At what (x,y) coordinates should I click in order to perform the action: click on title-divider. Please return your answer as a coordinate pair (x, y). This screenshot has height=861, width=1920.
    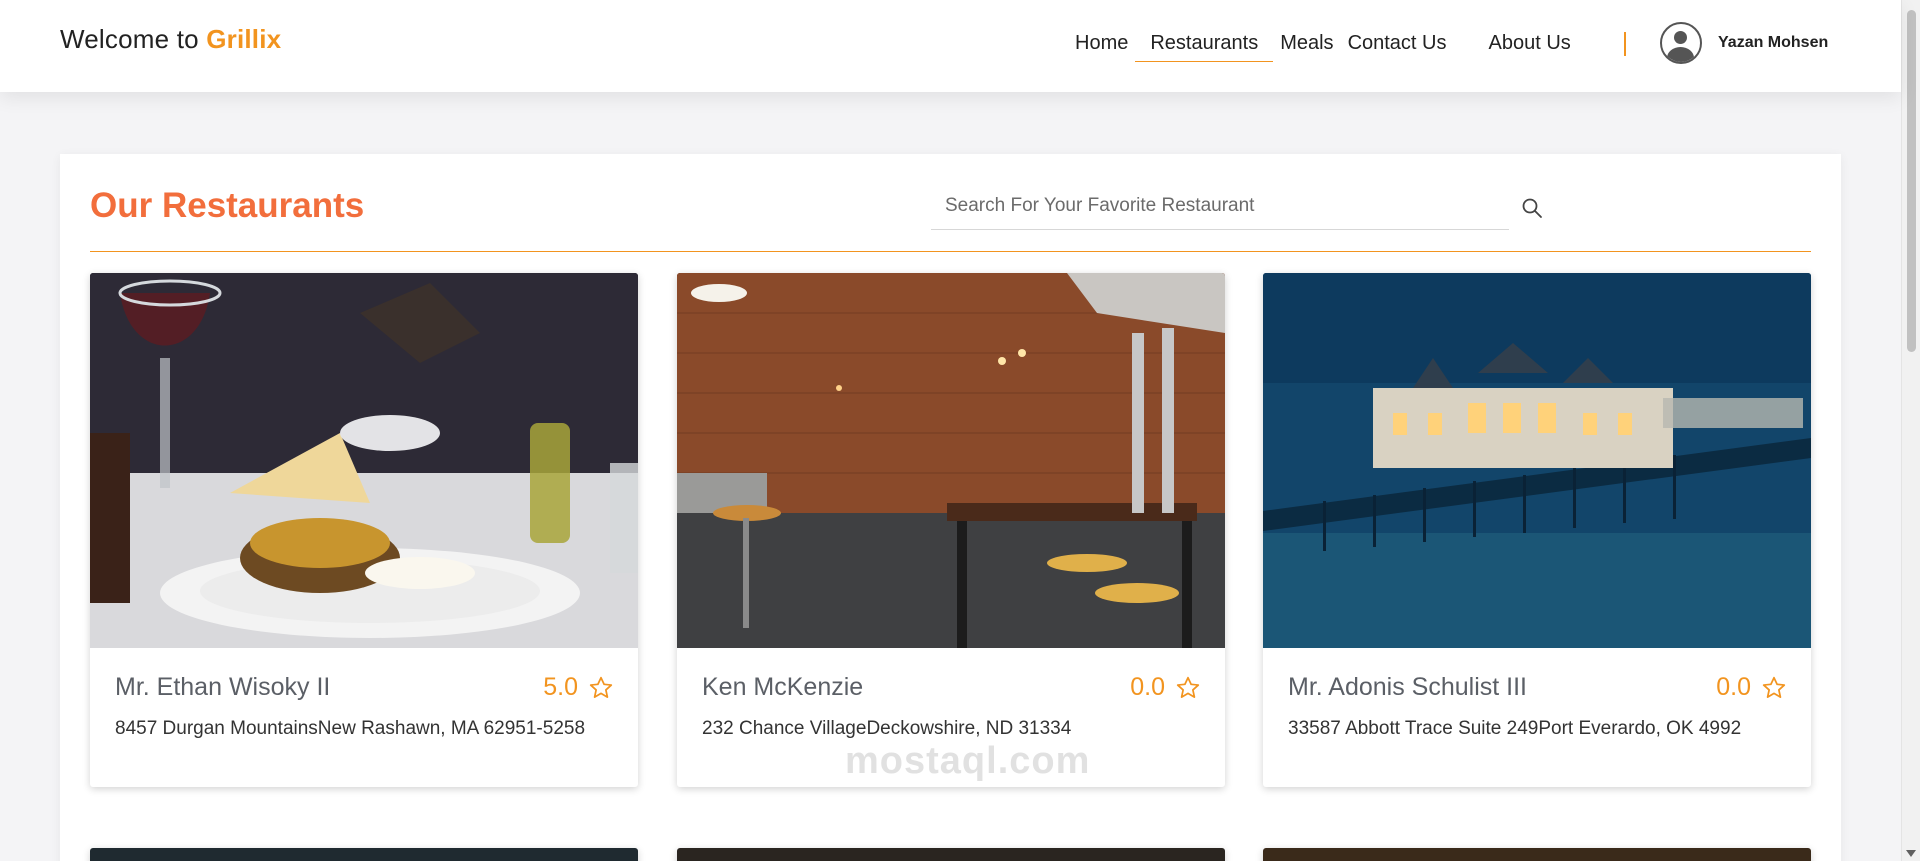
    Looking at the image, I should click on (950, 251).